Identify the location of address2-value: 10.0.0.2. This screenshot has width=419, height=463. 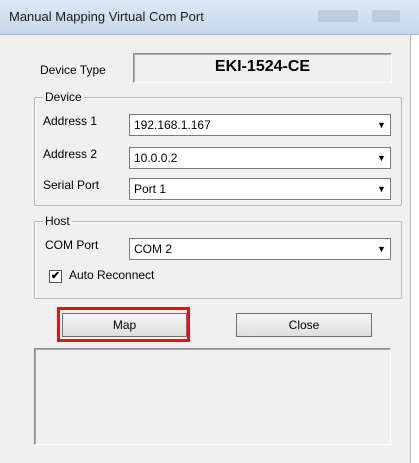
(156, 158).